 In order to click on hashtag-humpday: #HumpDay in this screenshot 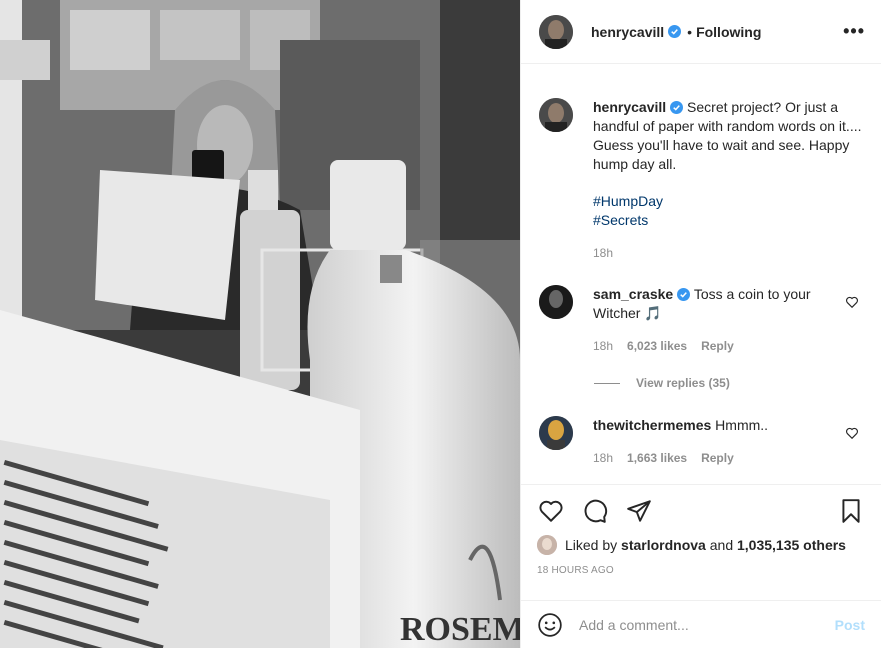, I will do `click(628, 201)`.